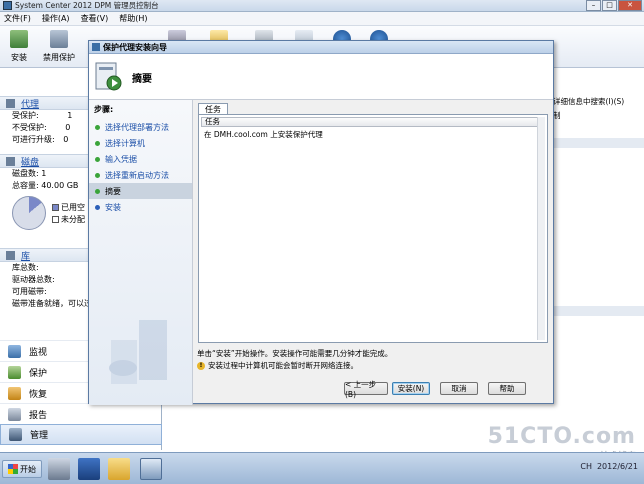  Describe the element at coordinates (29, 213) in the screenshot. I see `disk-pie` at that location.